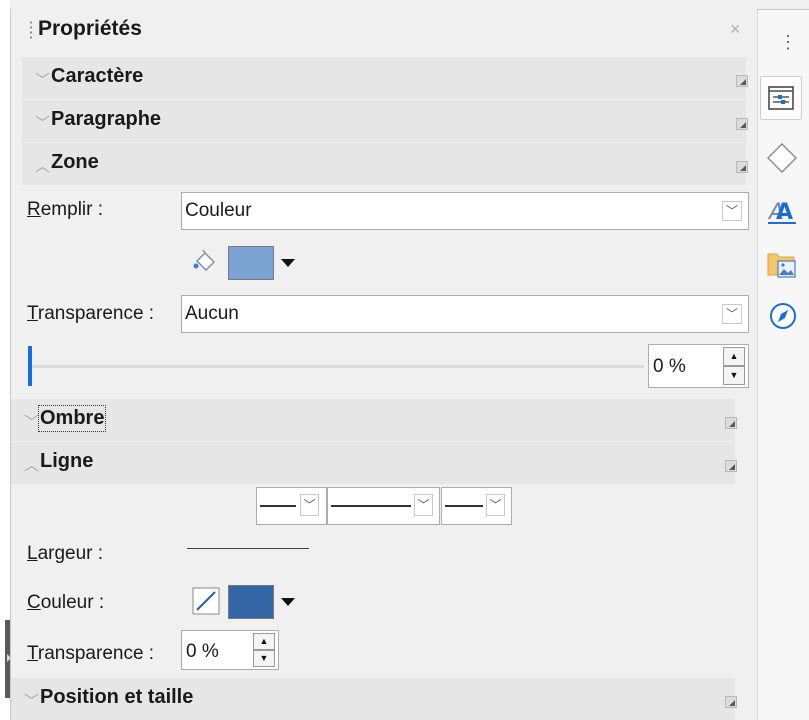 This screenshot has width=809, height=720. I want to click on left-edge, so click(5, 360).